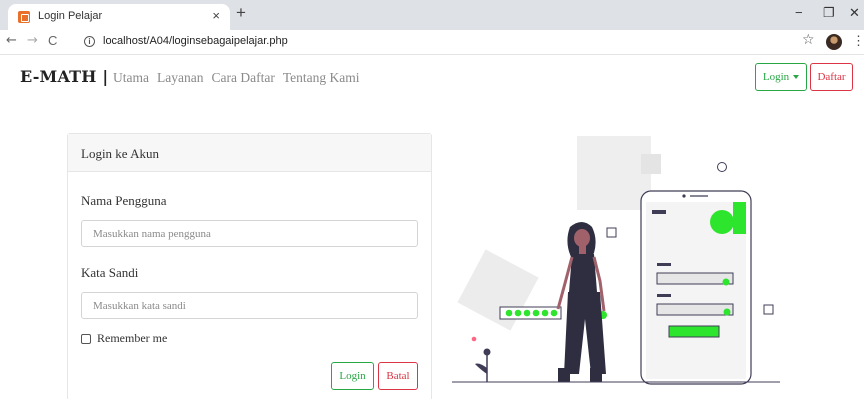 This screenshot has width=864, height=399. What do you see at coordinates (352, 376) in the screenshot?
I see `login-button: Login` at bounding box center [352, 376].